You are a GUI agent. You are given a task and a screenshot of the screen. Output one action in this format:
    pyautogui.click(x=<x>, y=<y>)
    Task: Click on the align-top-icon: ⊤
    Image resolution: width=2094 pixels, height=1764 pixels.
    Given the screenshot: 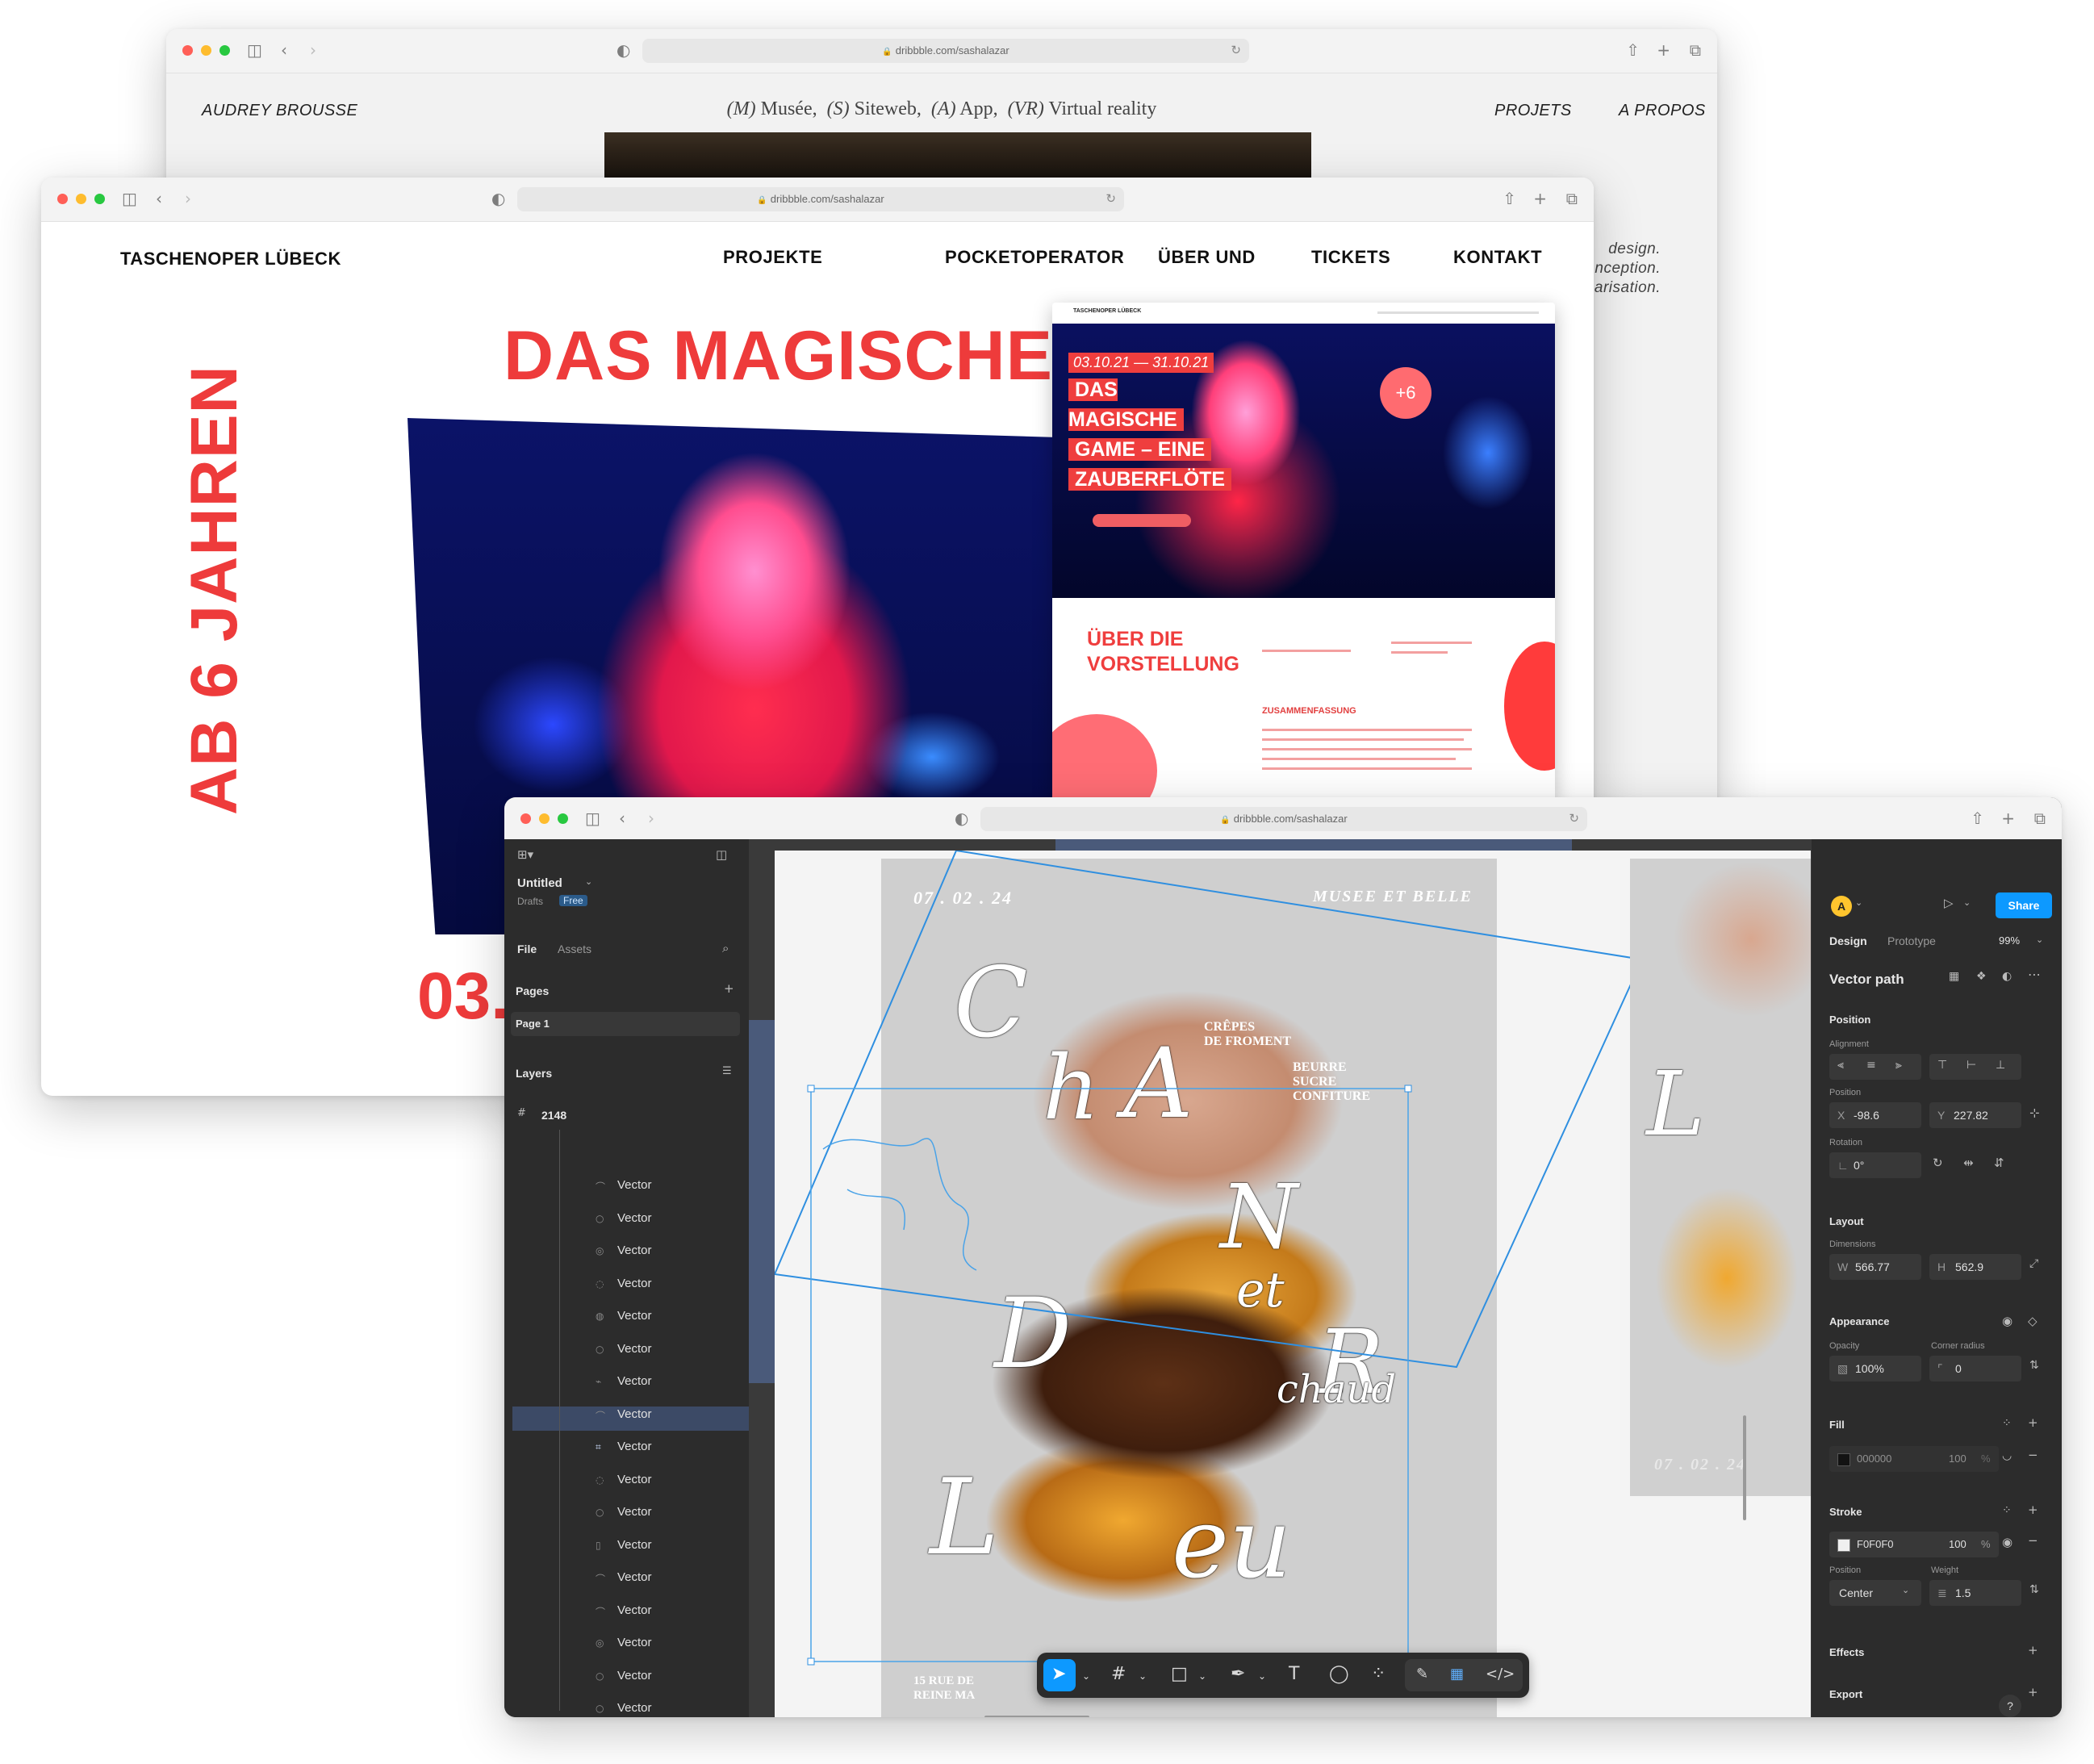 What is the action you would take?
    pyautogui.click(x=1942, y=1066)
    